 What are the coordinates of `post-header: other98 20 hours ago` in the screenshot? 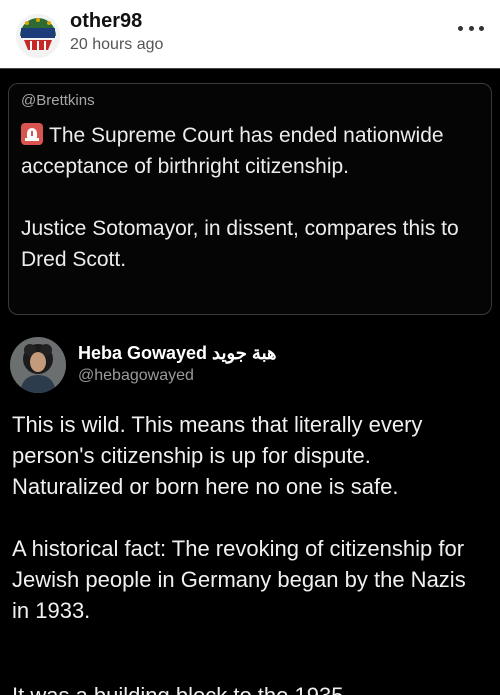 It's located at (250, 34).